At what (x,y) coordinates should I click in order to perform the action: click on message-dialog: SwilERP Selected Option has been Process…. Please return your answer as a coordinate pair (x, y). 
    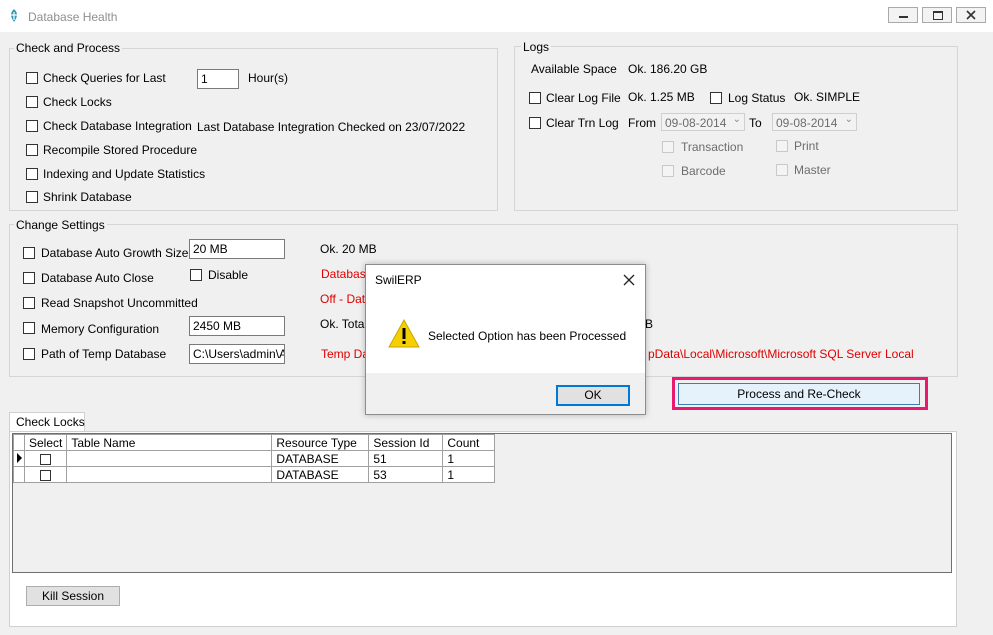
    Looking at the image, I should click on (505, 339).